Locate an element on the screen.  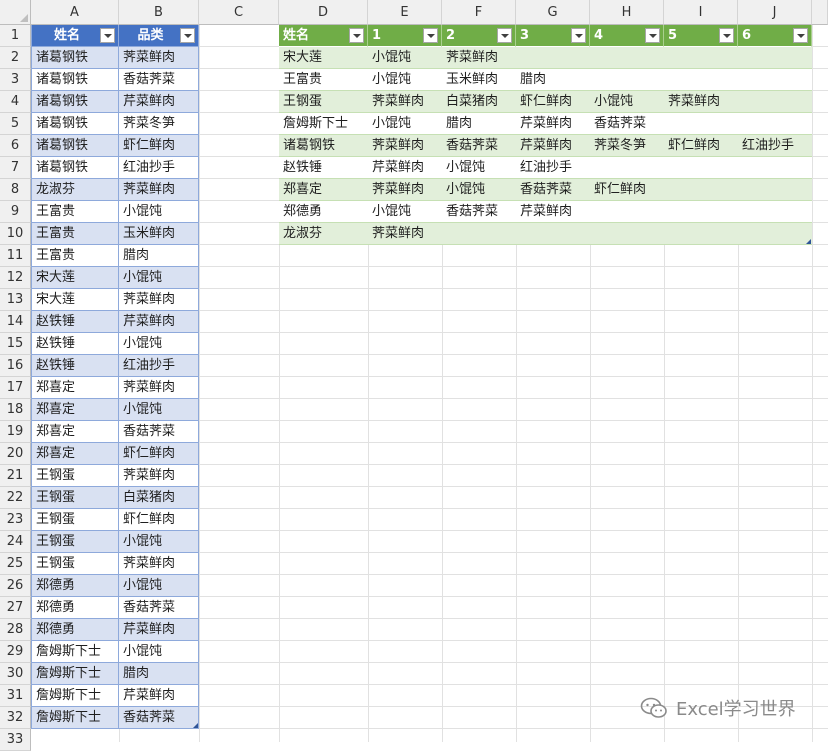
table1-cell: 红油抄手 is located at coordinates (159, 366).